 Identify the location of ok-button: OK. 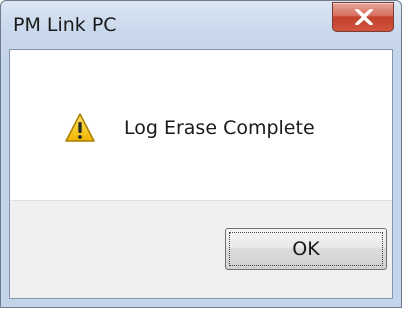
(306, 249).